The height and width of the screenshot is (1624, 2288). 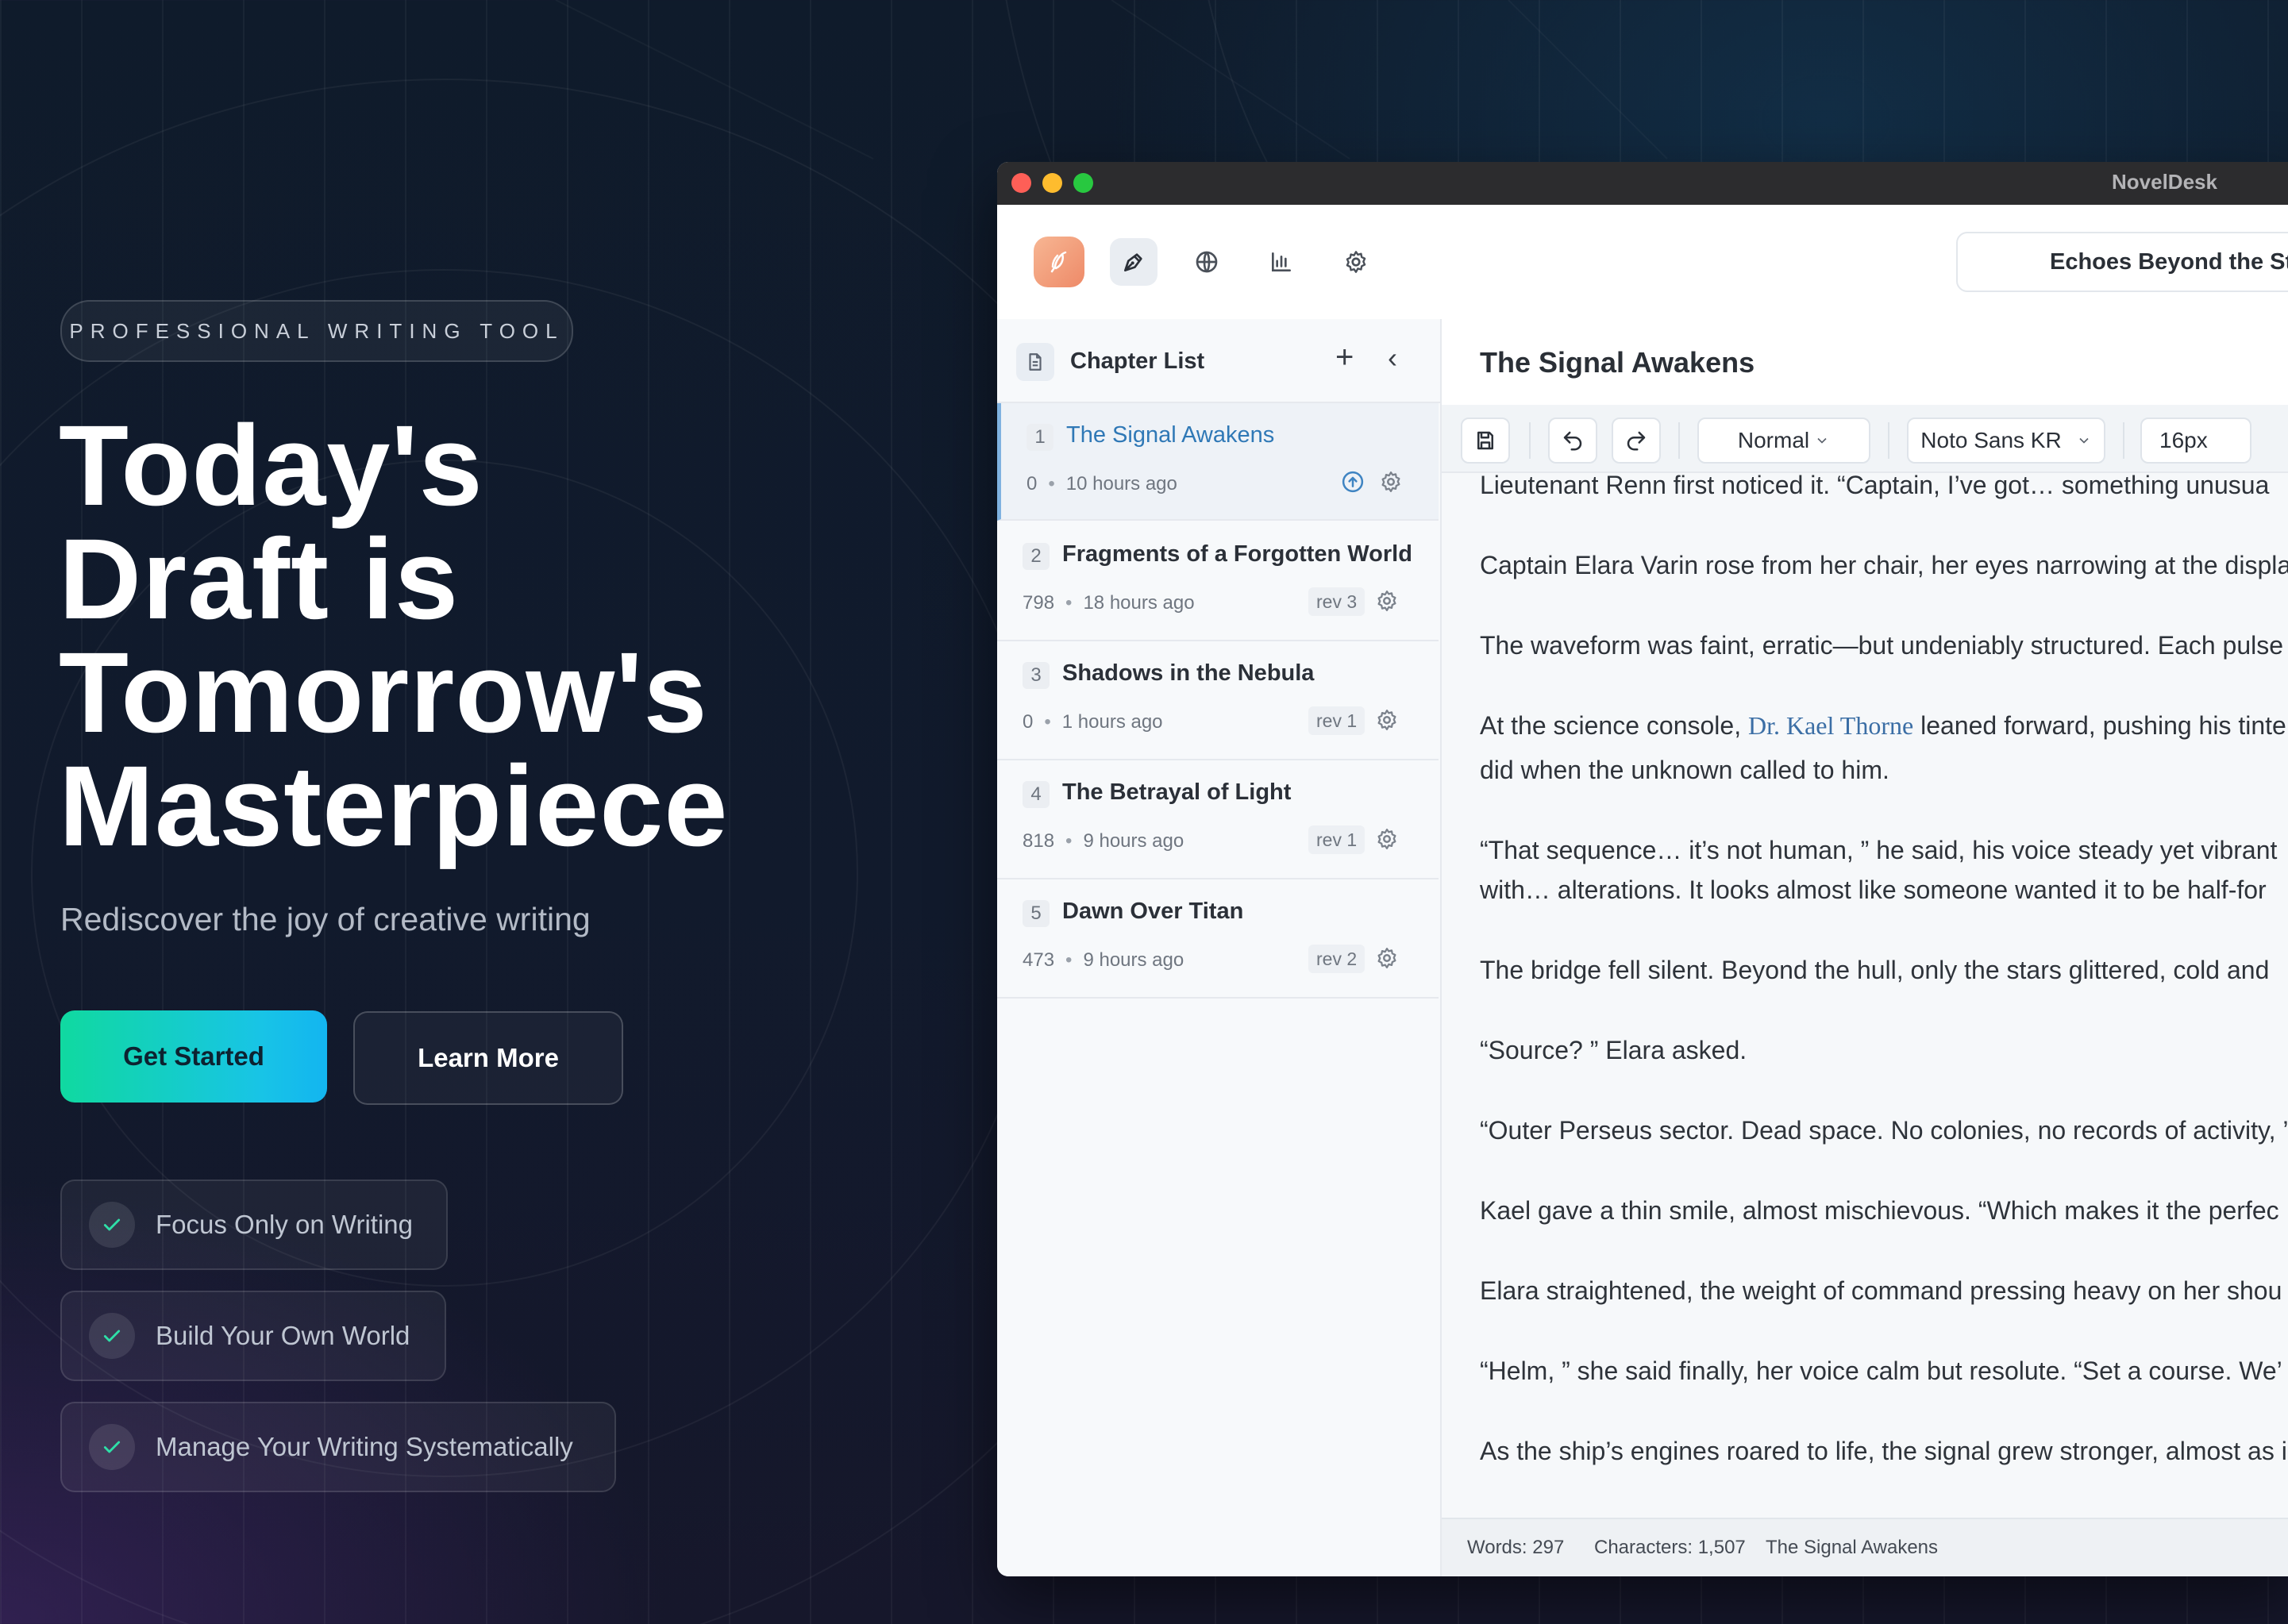 I want to click on globe-icon, so click(x=1207, y=262).